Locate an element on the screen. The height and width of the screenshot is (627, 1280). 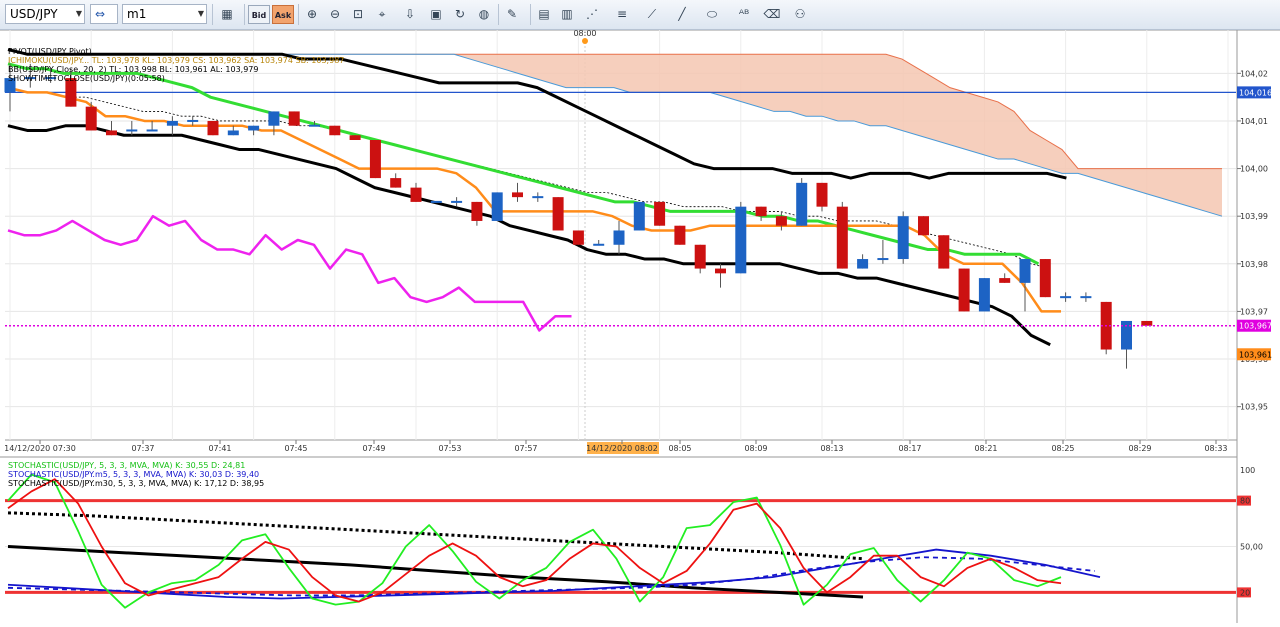
time-axis-label: 14/12/2020 07:30 is located at coordinates (40, 448).